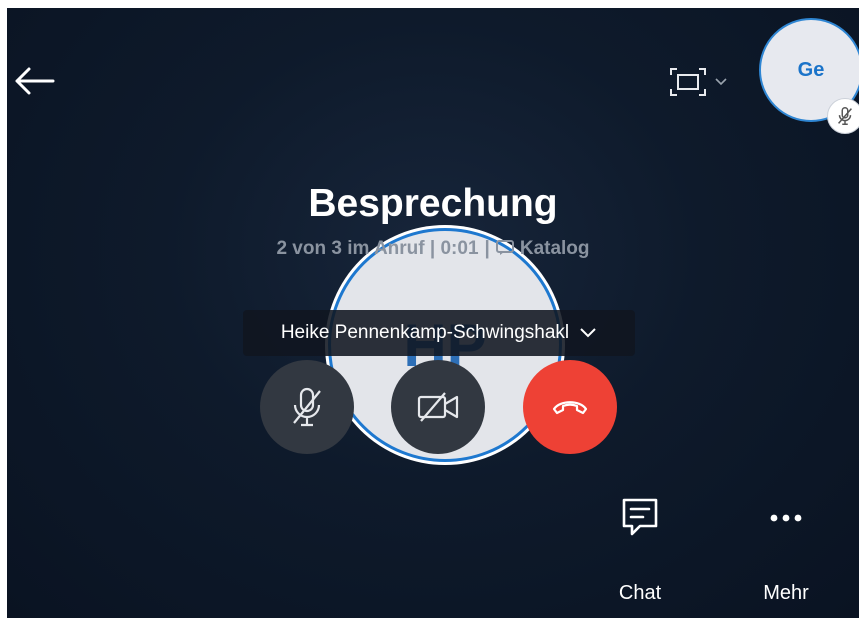 This screenshot has height=621, width=862. I want to click on more-label: Mehr, so click(786, 593).